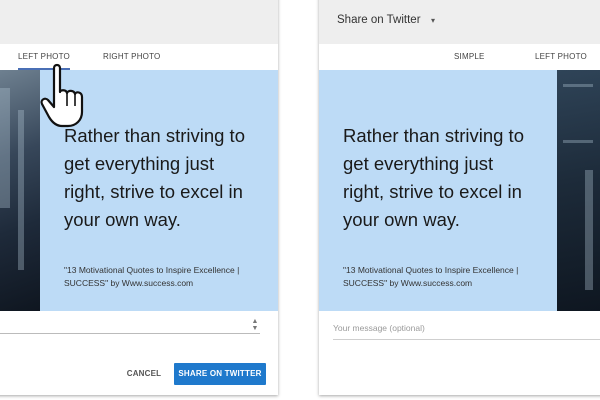 This screenshot has height=400, width=600. What do you see at coordinates (255, 321) in the screenshot?
I see `stepper-up-icon: ▲` at bounding box center [255, 321].